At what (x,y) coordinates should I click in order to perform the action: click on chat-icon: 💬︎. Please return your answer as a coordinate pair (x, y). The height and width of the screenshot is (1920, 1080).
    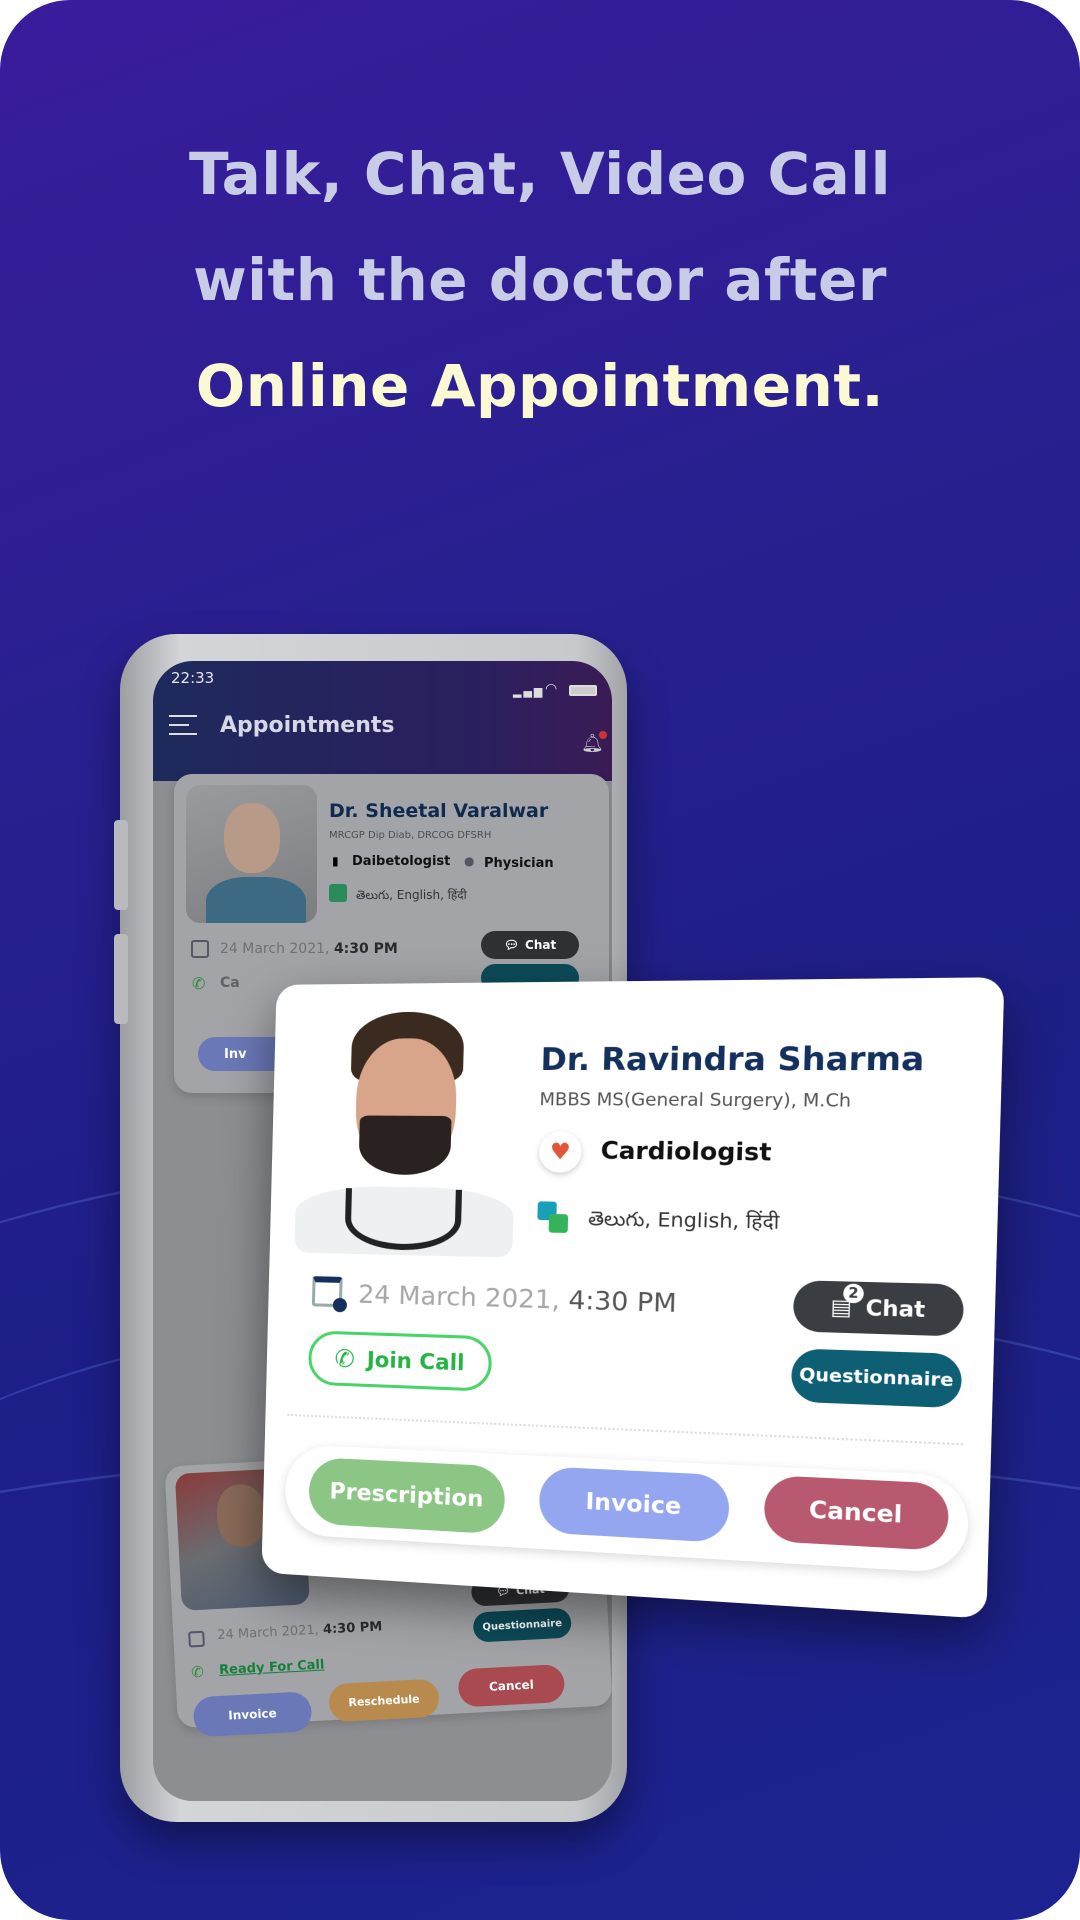
    Looking at the image, I should click on (511, 945).